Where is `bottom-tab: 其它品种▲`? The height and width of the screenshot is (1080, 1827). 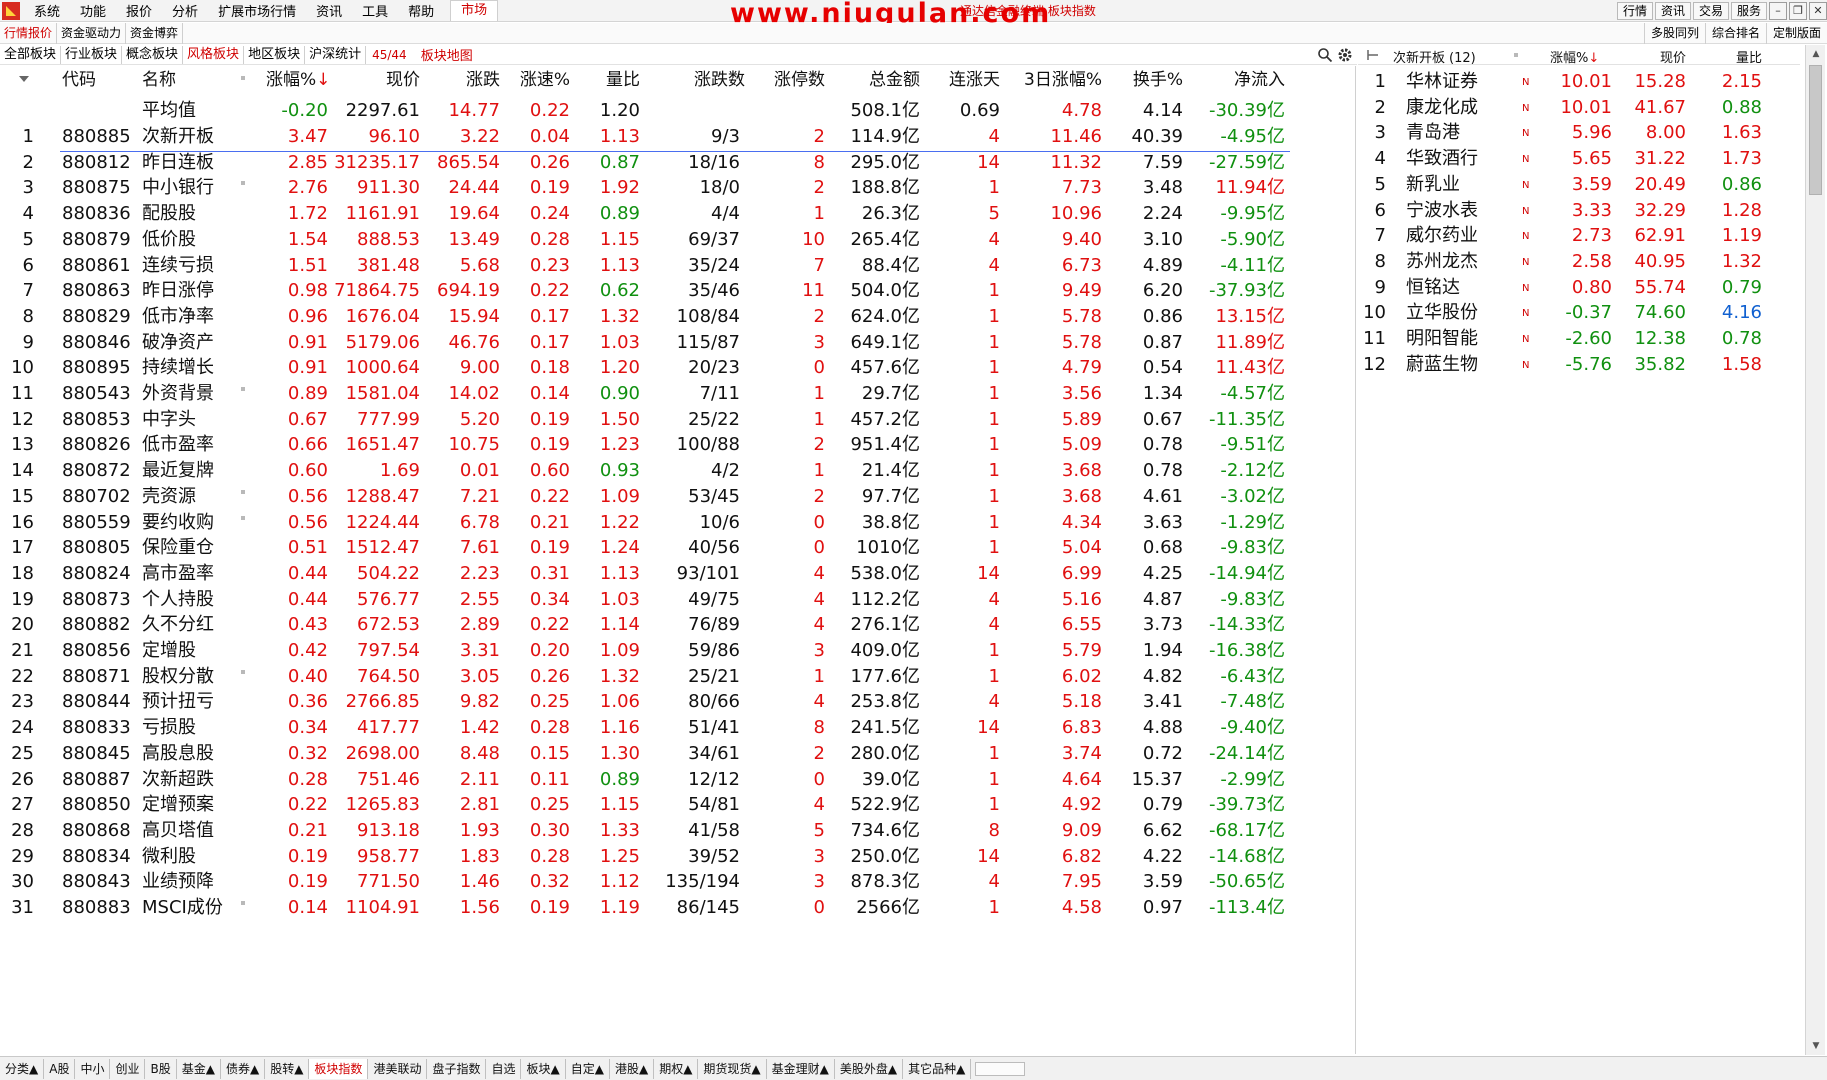
bottom-tab: 其它品种▲ is located at coordinates (937, 1068).